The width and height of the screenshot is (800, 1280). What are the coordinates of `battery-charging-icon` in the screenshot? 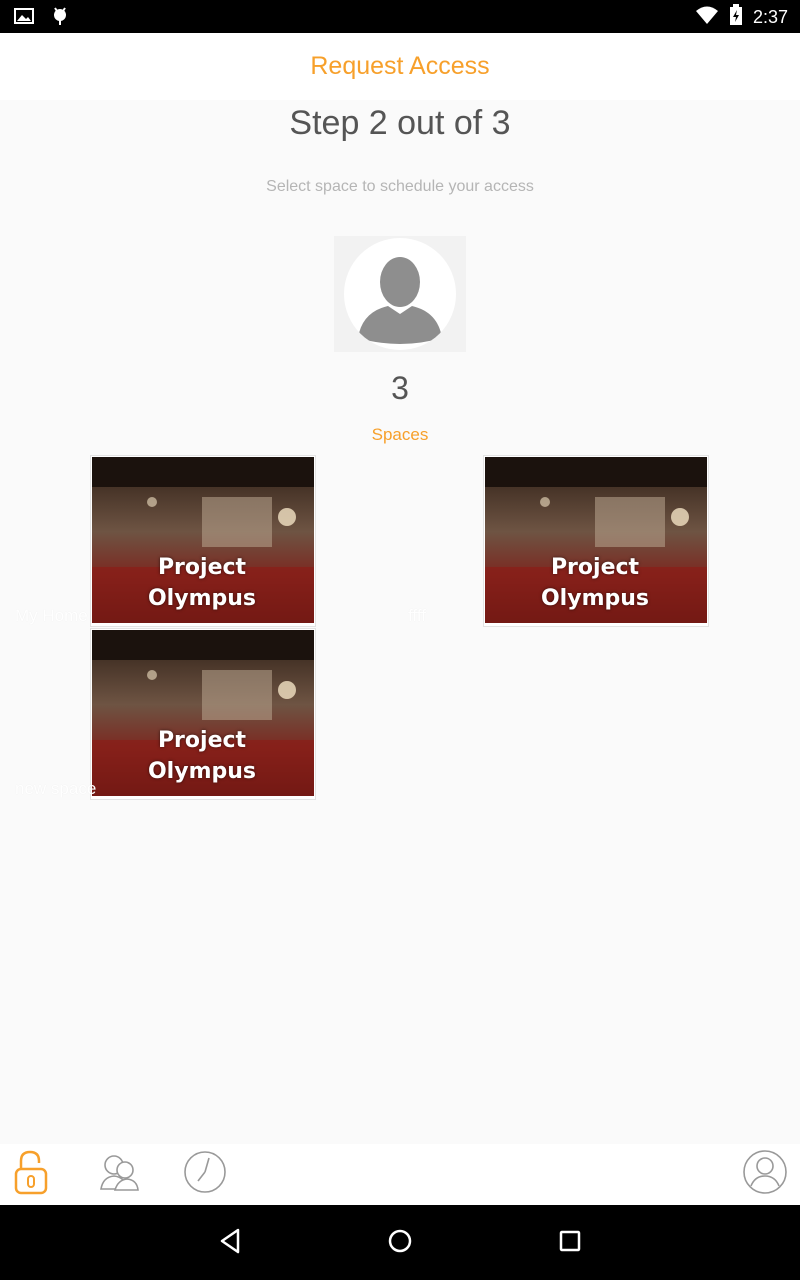 It's located at (736, 17).